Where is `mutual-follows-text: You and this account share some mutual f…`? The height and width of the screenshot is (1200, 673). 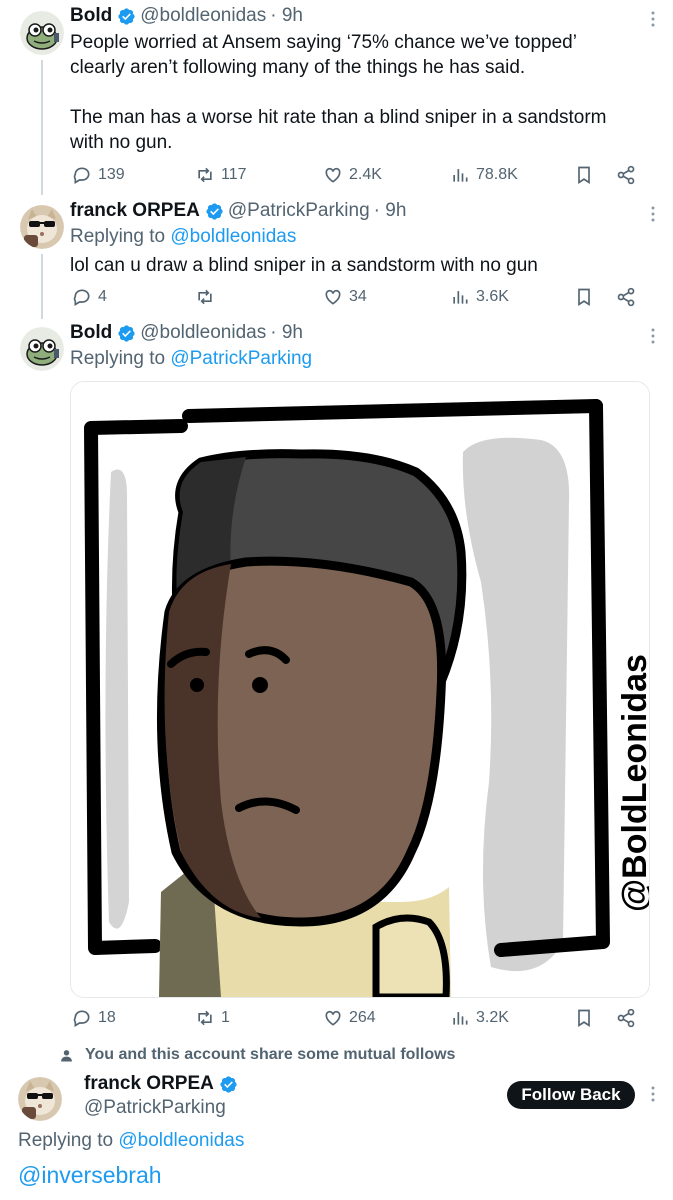 mutual-follows-text: You and this account share some mutual f… is located at coordinates (270, 1054).